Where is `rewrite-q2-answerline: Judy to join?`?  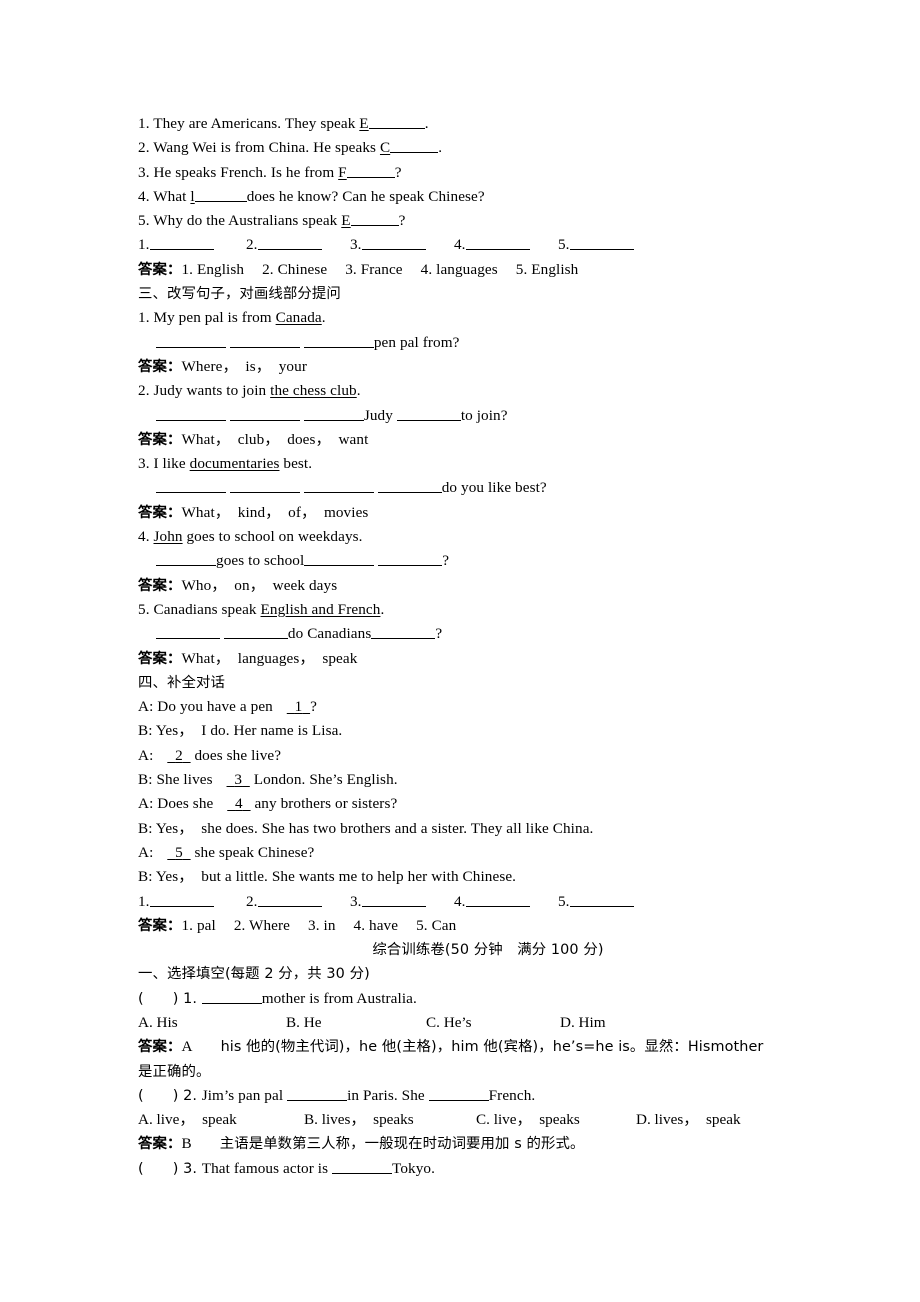 rewrite-q2-answerline: Judy to join? is located at coordinates (488, 416).